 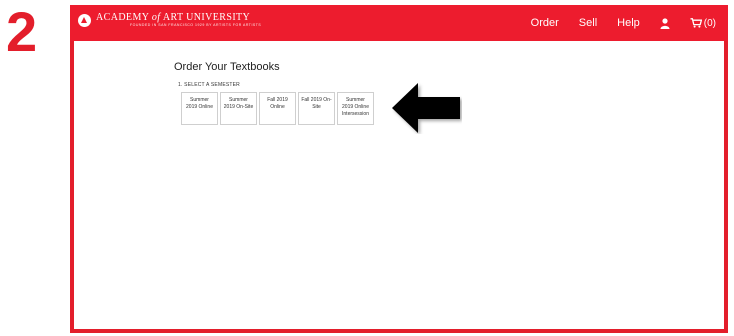 What do you see at coordinates (696, 23) in the screenshot?
I see `cart-icon` at bounding box center [696, 23].